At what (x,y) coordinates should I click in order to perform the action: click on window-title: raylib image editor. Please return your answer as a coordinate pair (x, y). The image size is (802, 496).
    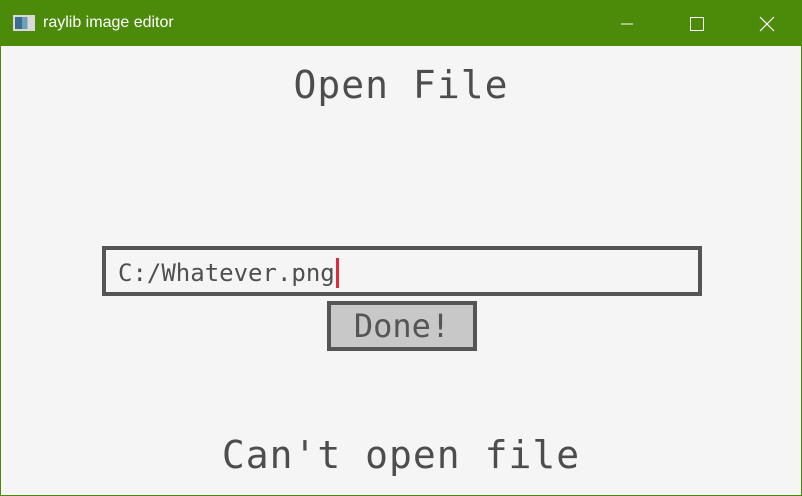
    Looking at the image, I should click on (108, 22).